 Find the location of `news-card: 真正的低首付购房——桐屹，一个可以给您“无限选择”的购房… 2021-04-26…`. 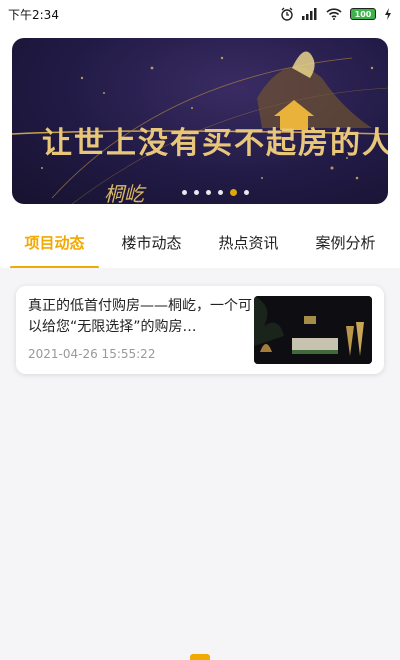

news-card: 真正的低首付购房——桐屹，一个可以给您“无限选择”的购房… 2021-04-26… is located at coordinates (200, 330).